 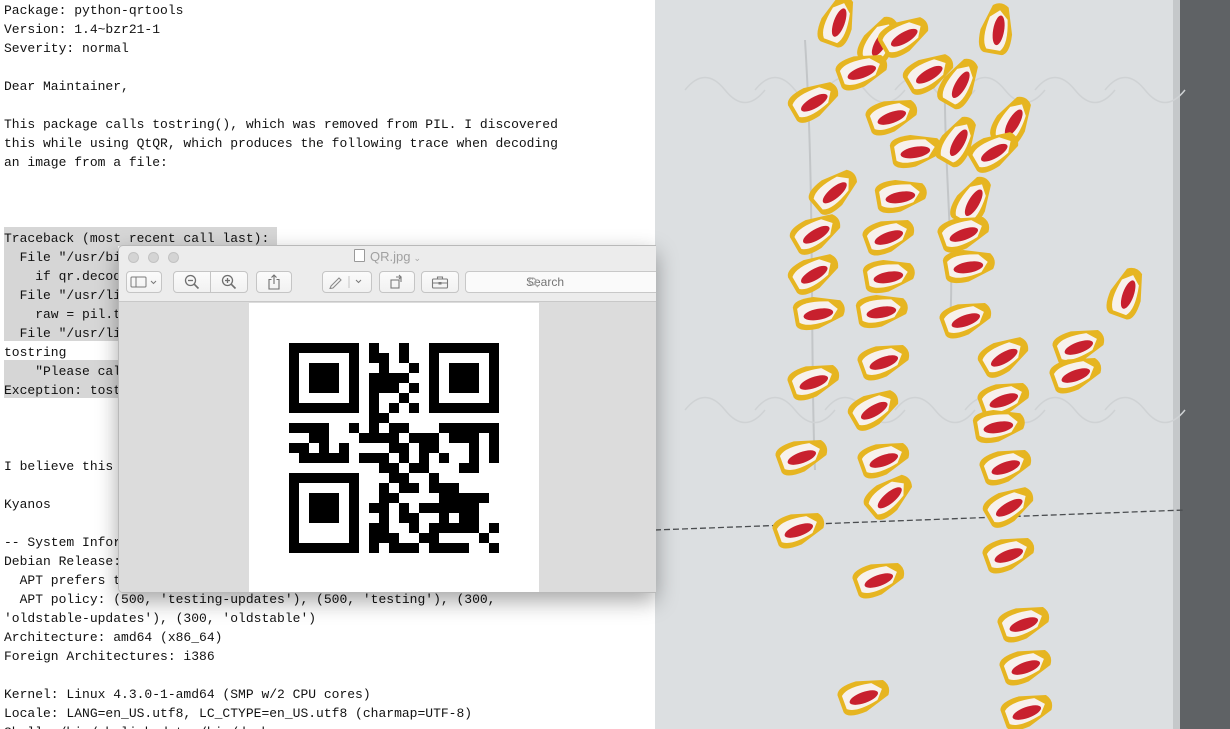 I want to click on toolbox-button, so click(x=440, y=282).